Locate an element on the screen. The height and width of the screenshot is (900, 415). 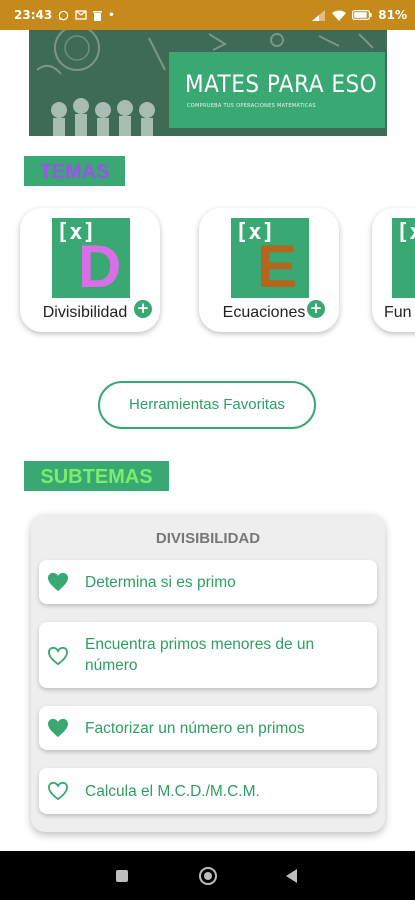
list-item: Factorizar un número en primos is located at coordinates (208, 728).